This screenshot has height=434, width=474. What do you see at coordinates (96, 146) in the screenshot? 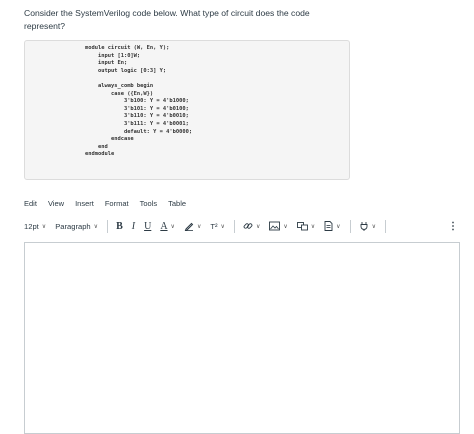
I see `code-line: end` at bounding box center [96, 146].